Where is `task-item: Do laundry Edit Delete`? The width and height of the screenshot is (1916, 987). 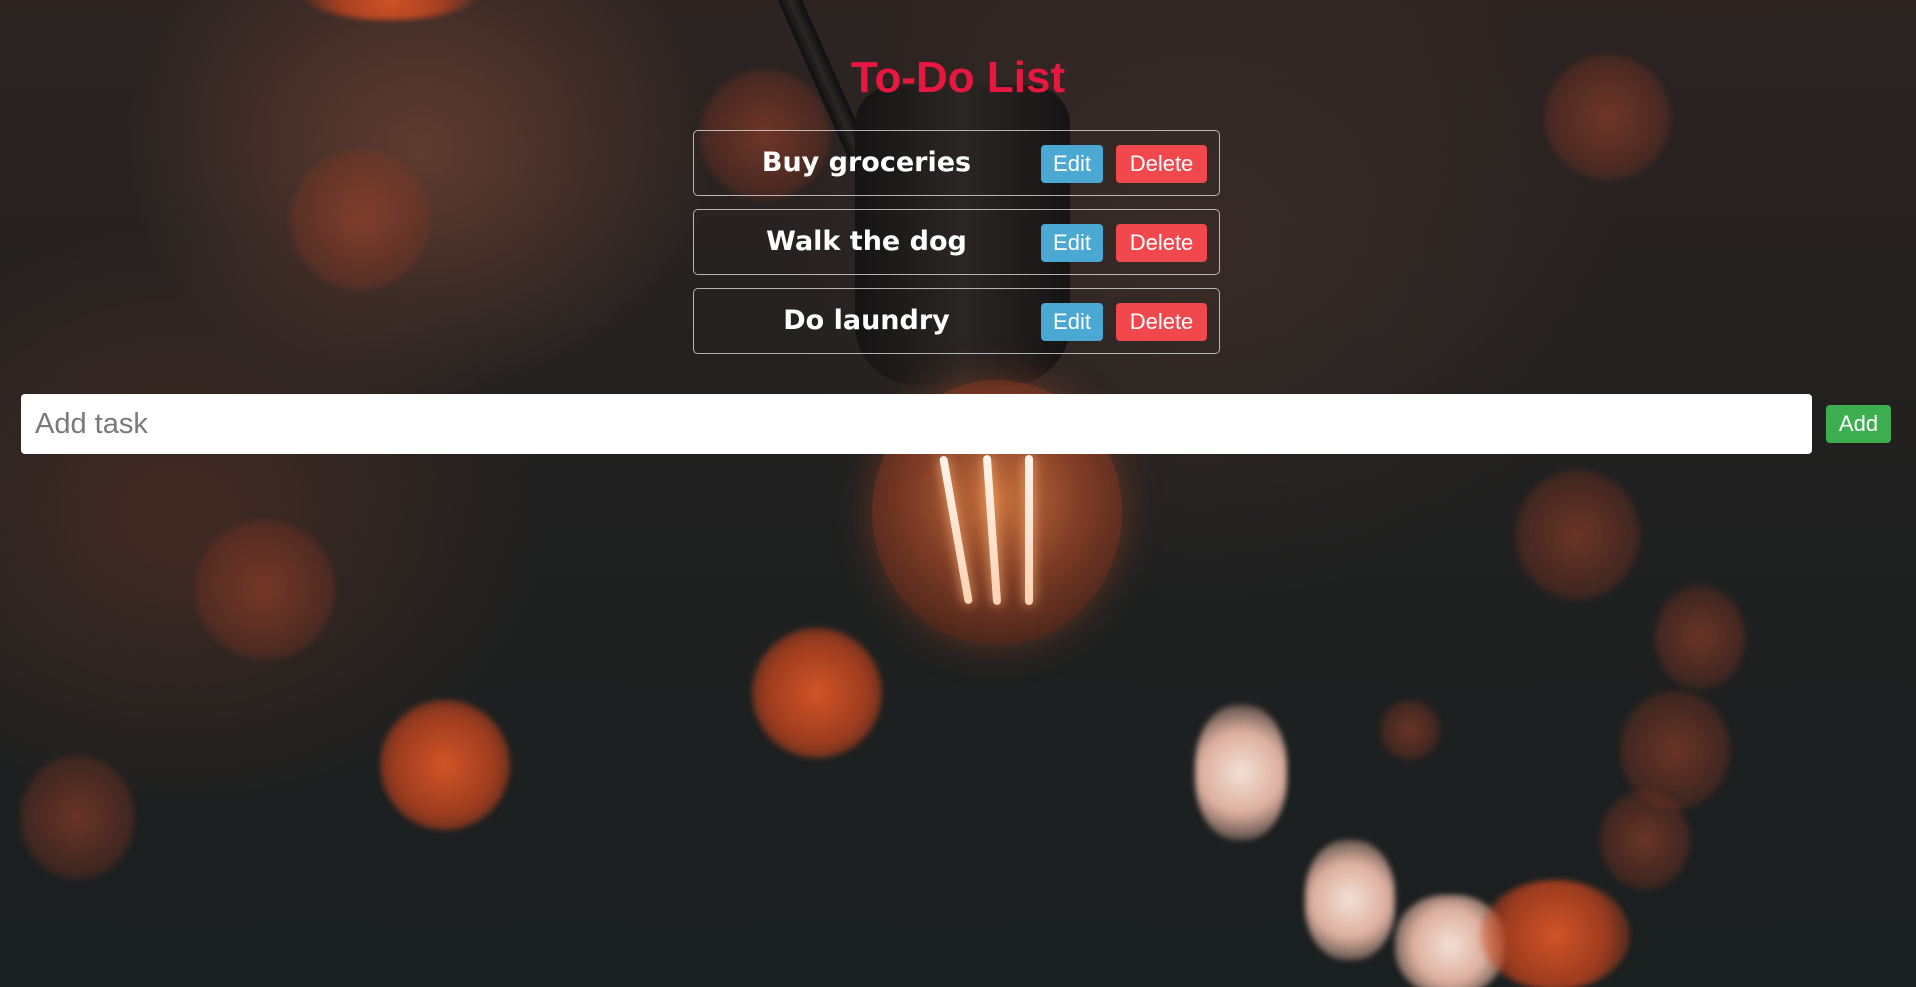 task-item: Do laundry Edit Delete is located at coordinates (956, 321).